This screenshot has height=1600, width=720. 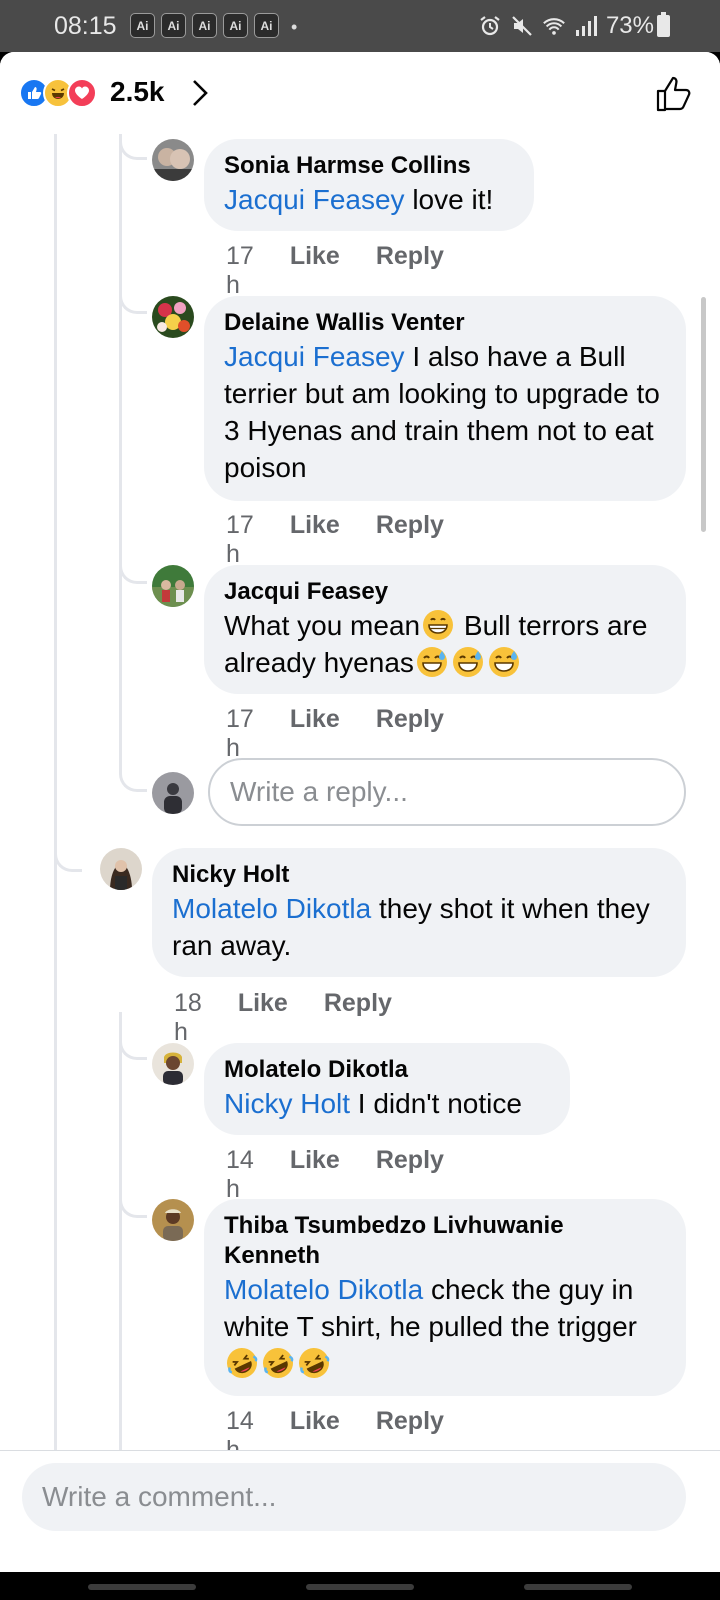 I want to click on thumbs-up-icon, so click(x=674, y=94).